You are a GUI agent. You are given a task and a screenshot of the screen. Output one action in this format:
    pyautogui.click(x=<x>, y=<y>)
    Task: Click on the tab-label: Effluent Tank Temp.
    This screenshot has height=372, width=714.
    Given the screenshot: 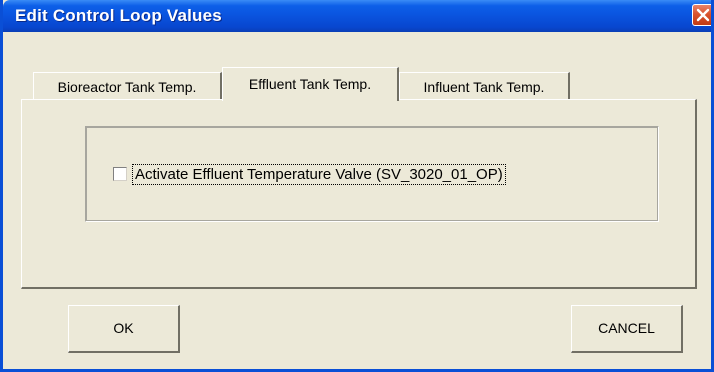 What is the action you would take?
    pyautogui.click(x=310, y=84)
    